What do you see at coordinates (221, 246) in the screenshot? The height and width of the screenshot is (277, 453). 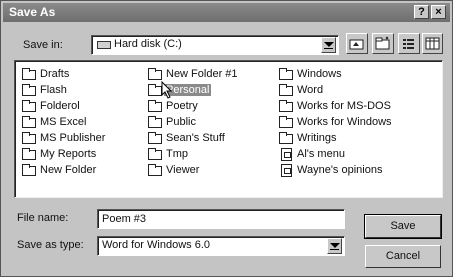 I see `save-as-type-dropdown: Word for Windows 6.0` at bounding box center [221, 246].